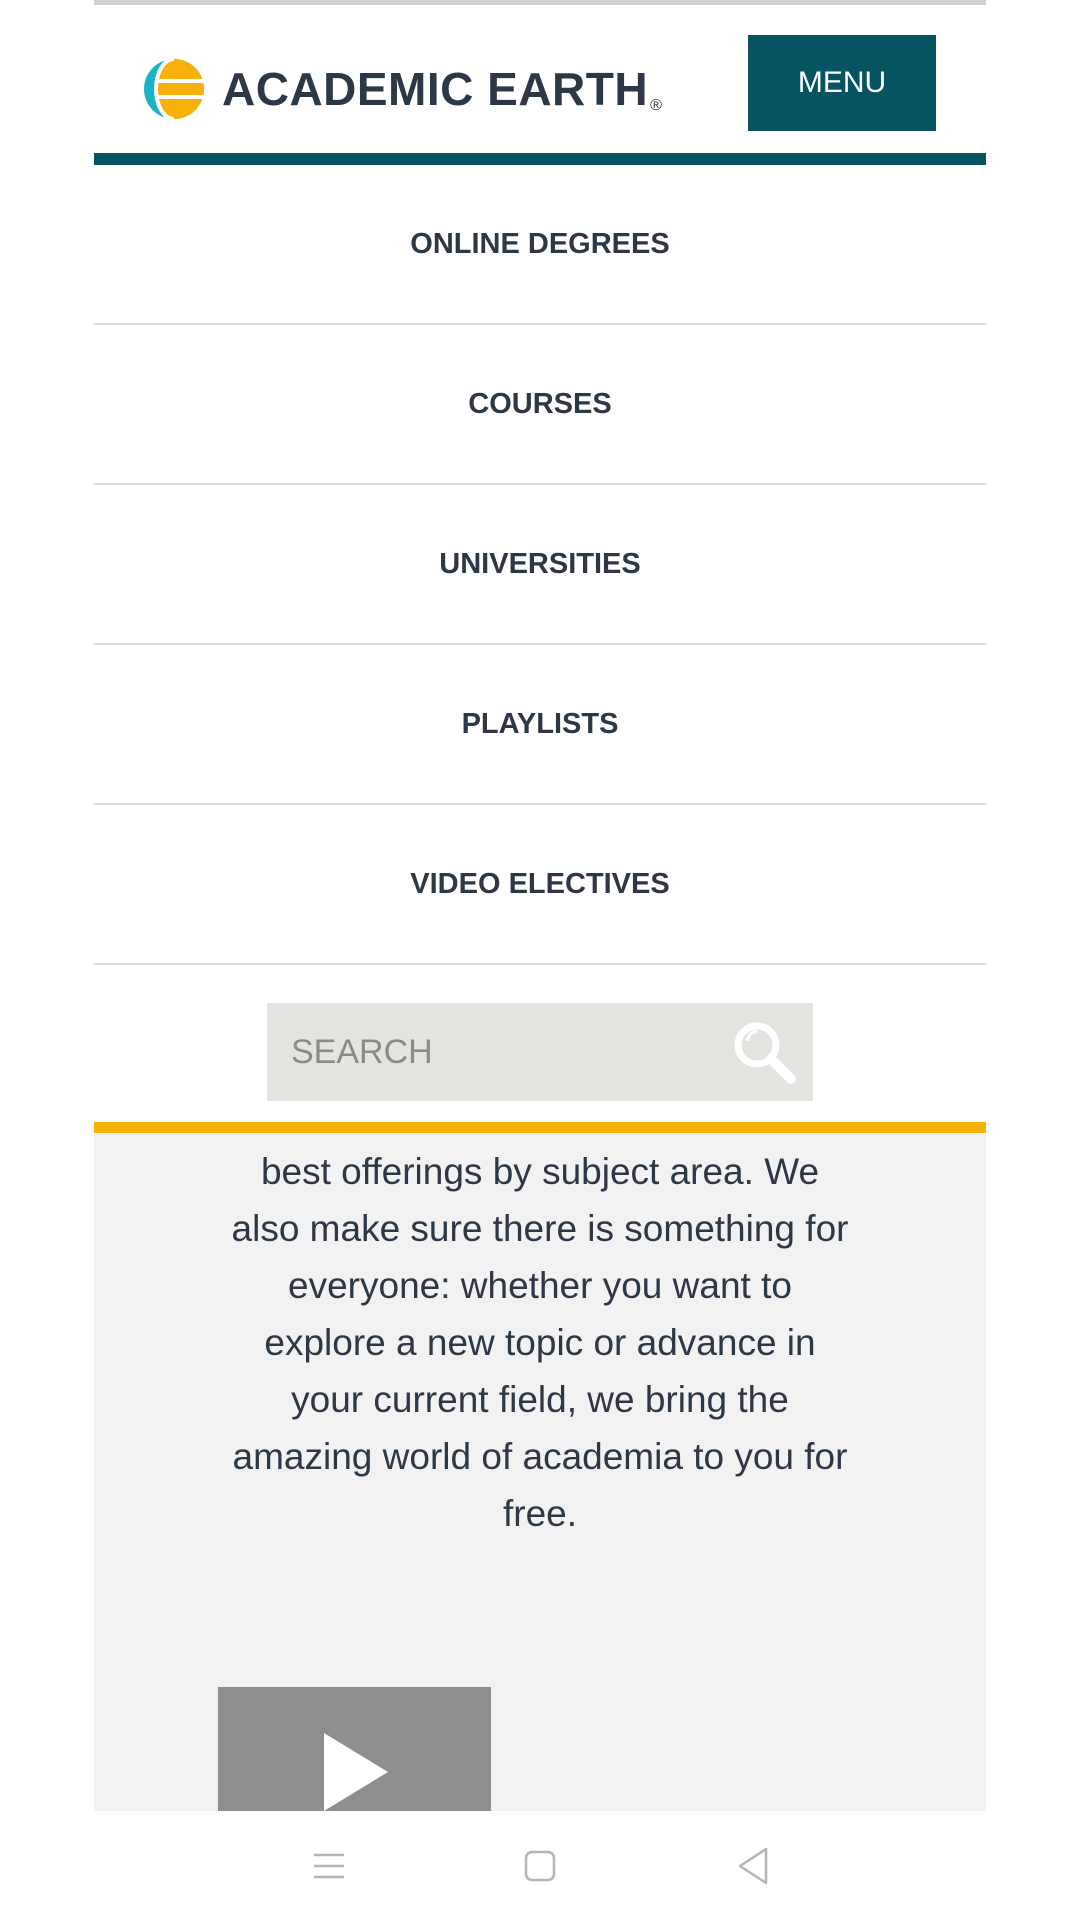  What do you see at coordinates (362, 1051) in the screenshot?
I see `search-placeholder: SEARCH` at bounding box center [362, 1051].